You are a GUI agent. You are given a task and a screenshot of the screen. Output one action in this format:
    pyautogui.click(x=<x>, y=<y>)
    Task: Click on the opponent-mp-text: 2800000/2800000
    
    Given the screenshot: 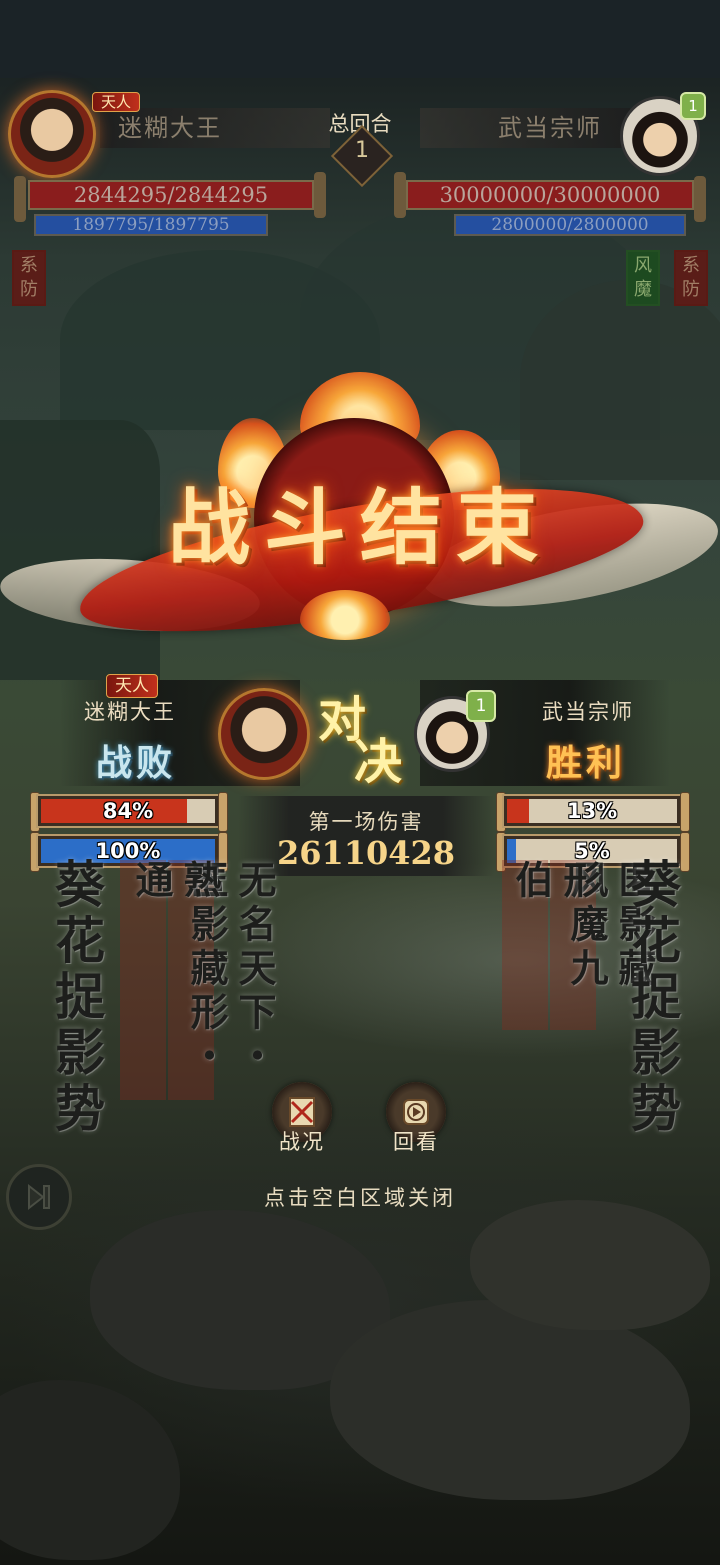 What is the action you would take?
    pyautogui.click(x=570, y=225)
    